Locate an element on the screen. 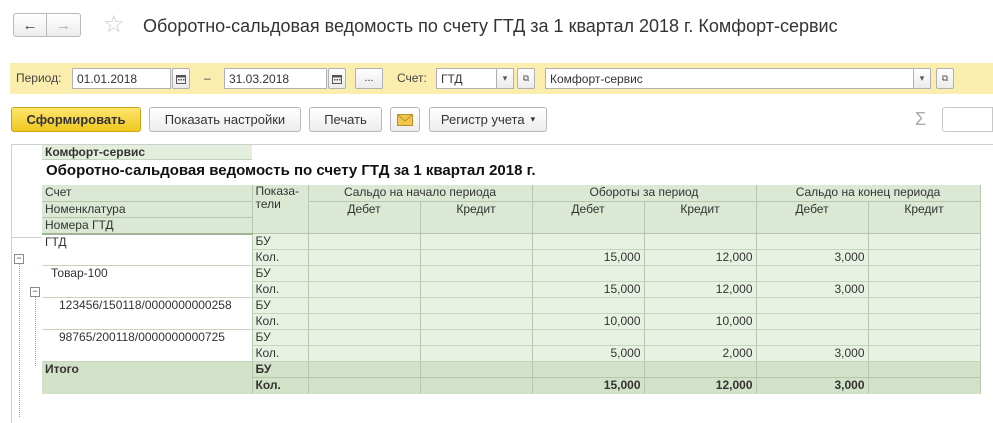  header-turnover: Обороты за период is located at coordinates (644, 193).